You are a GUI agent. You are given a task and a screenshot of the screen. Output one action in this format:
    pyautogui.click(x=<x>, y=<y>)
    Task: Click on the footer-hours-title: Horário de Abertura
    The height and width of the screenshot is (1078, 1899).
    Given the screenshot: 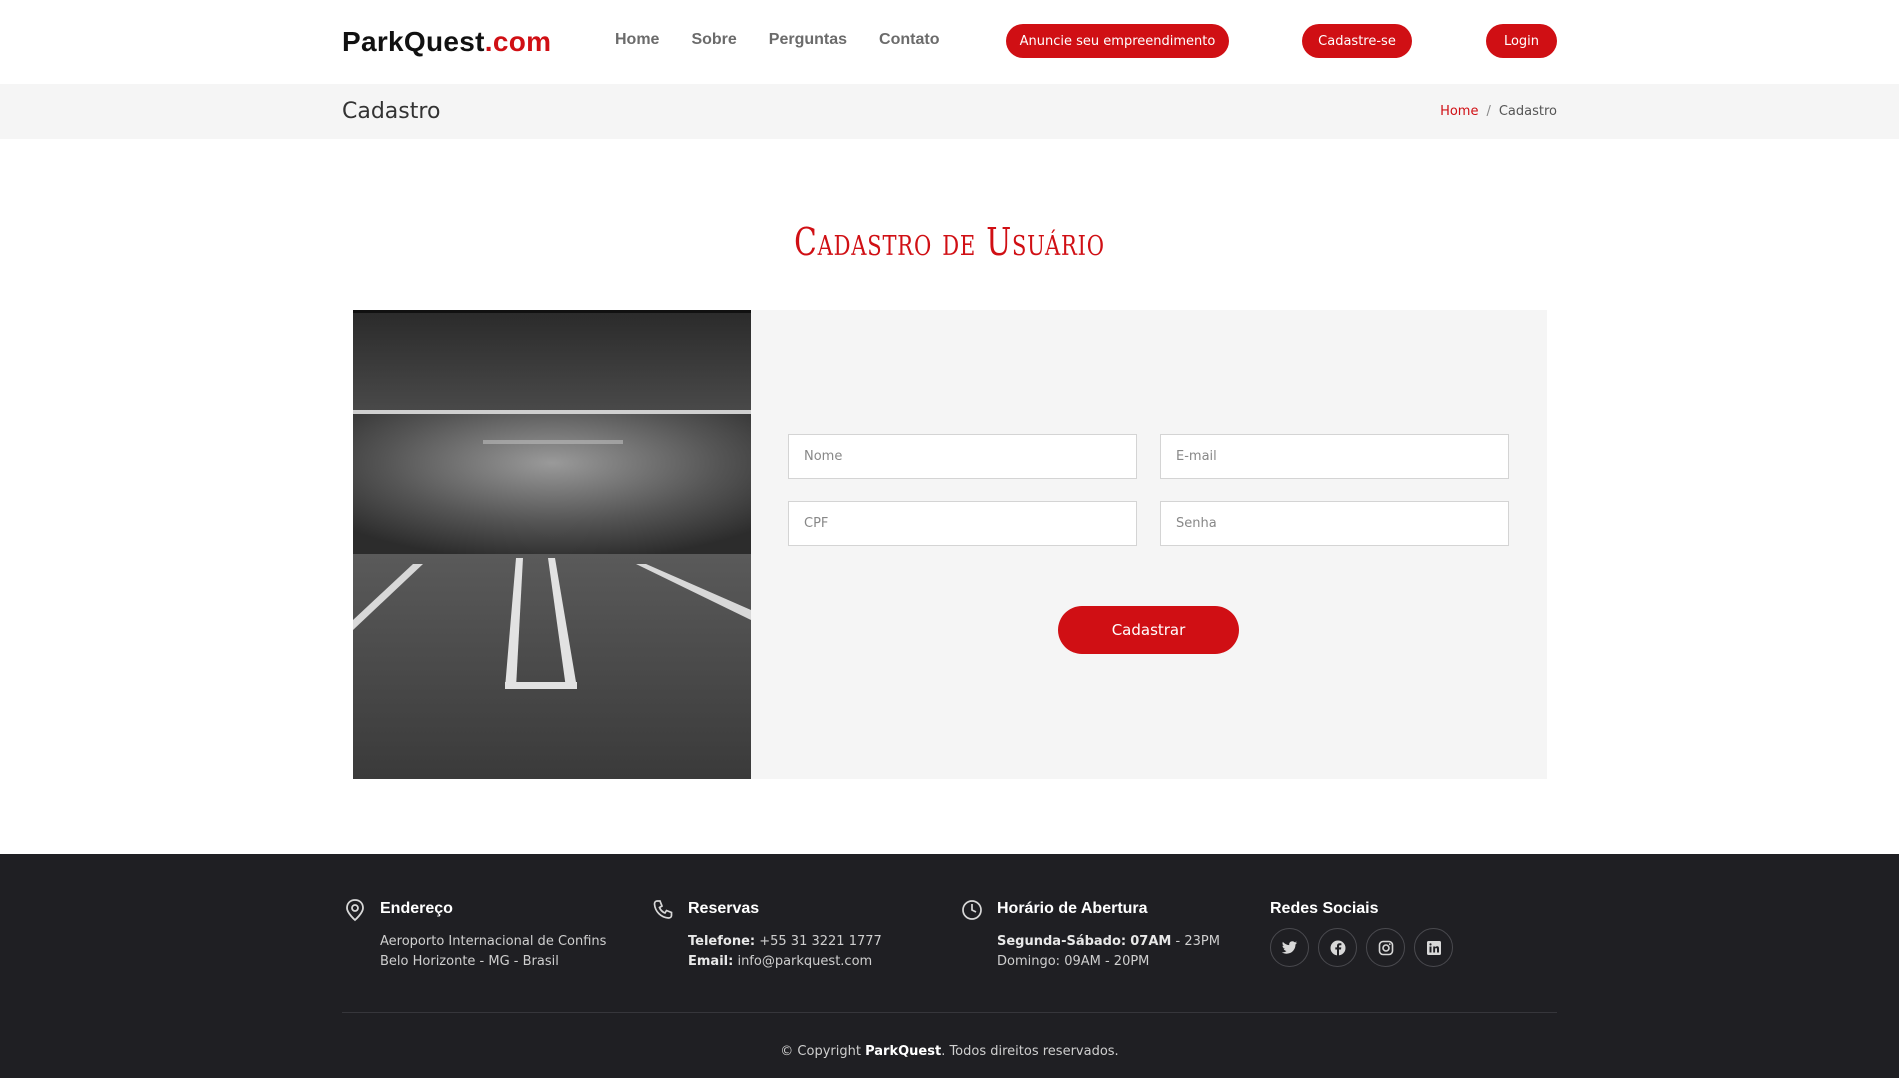 What is the action you would take?
    pyautogui.click(x=1072, y=908)
    